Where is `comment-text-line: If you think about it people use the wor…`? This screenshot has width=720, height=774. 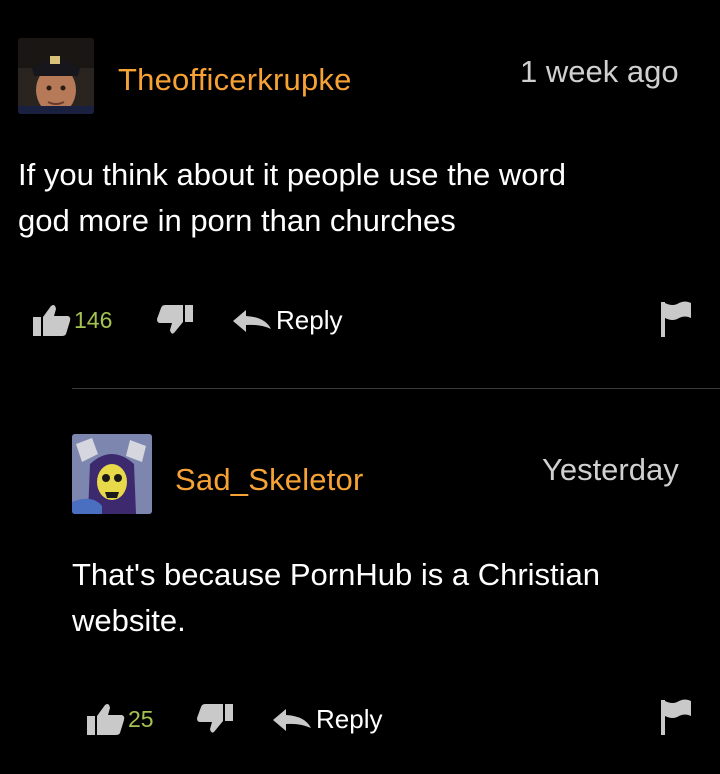 comment-text-line: If you think about it people use the wor… is located at coordinates (292, 174).